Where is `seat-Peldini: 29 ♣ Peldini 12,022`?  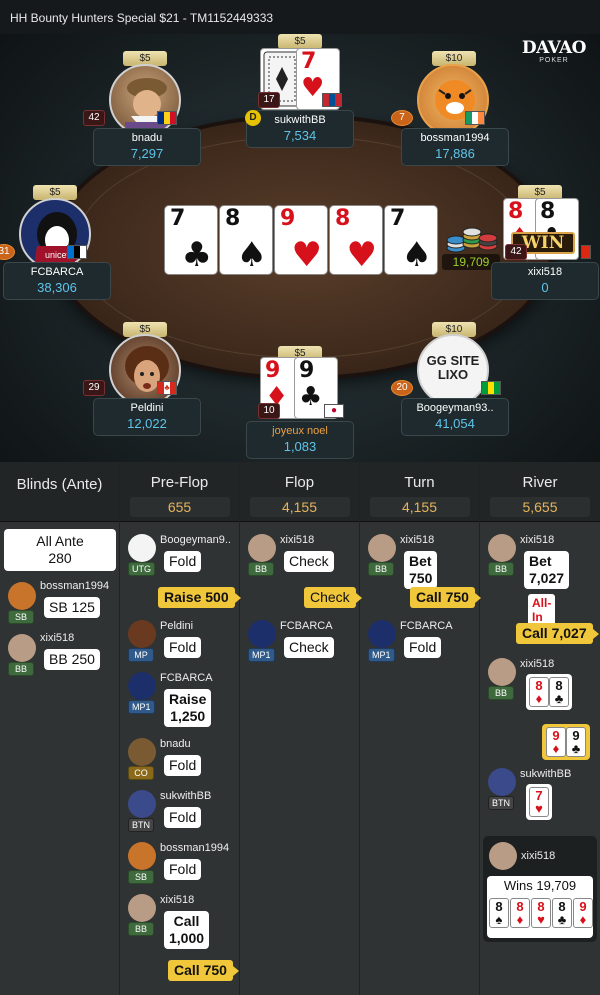
seat-Peldini: 29 ♣ Peldini 12,022 is located at coordinates (145, 385).